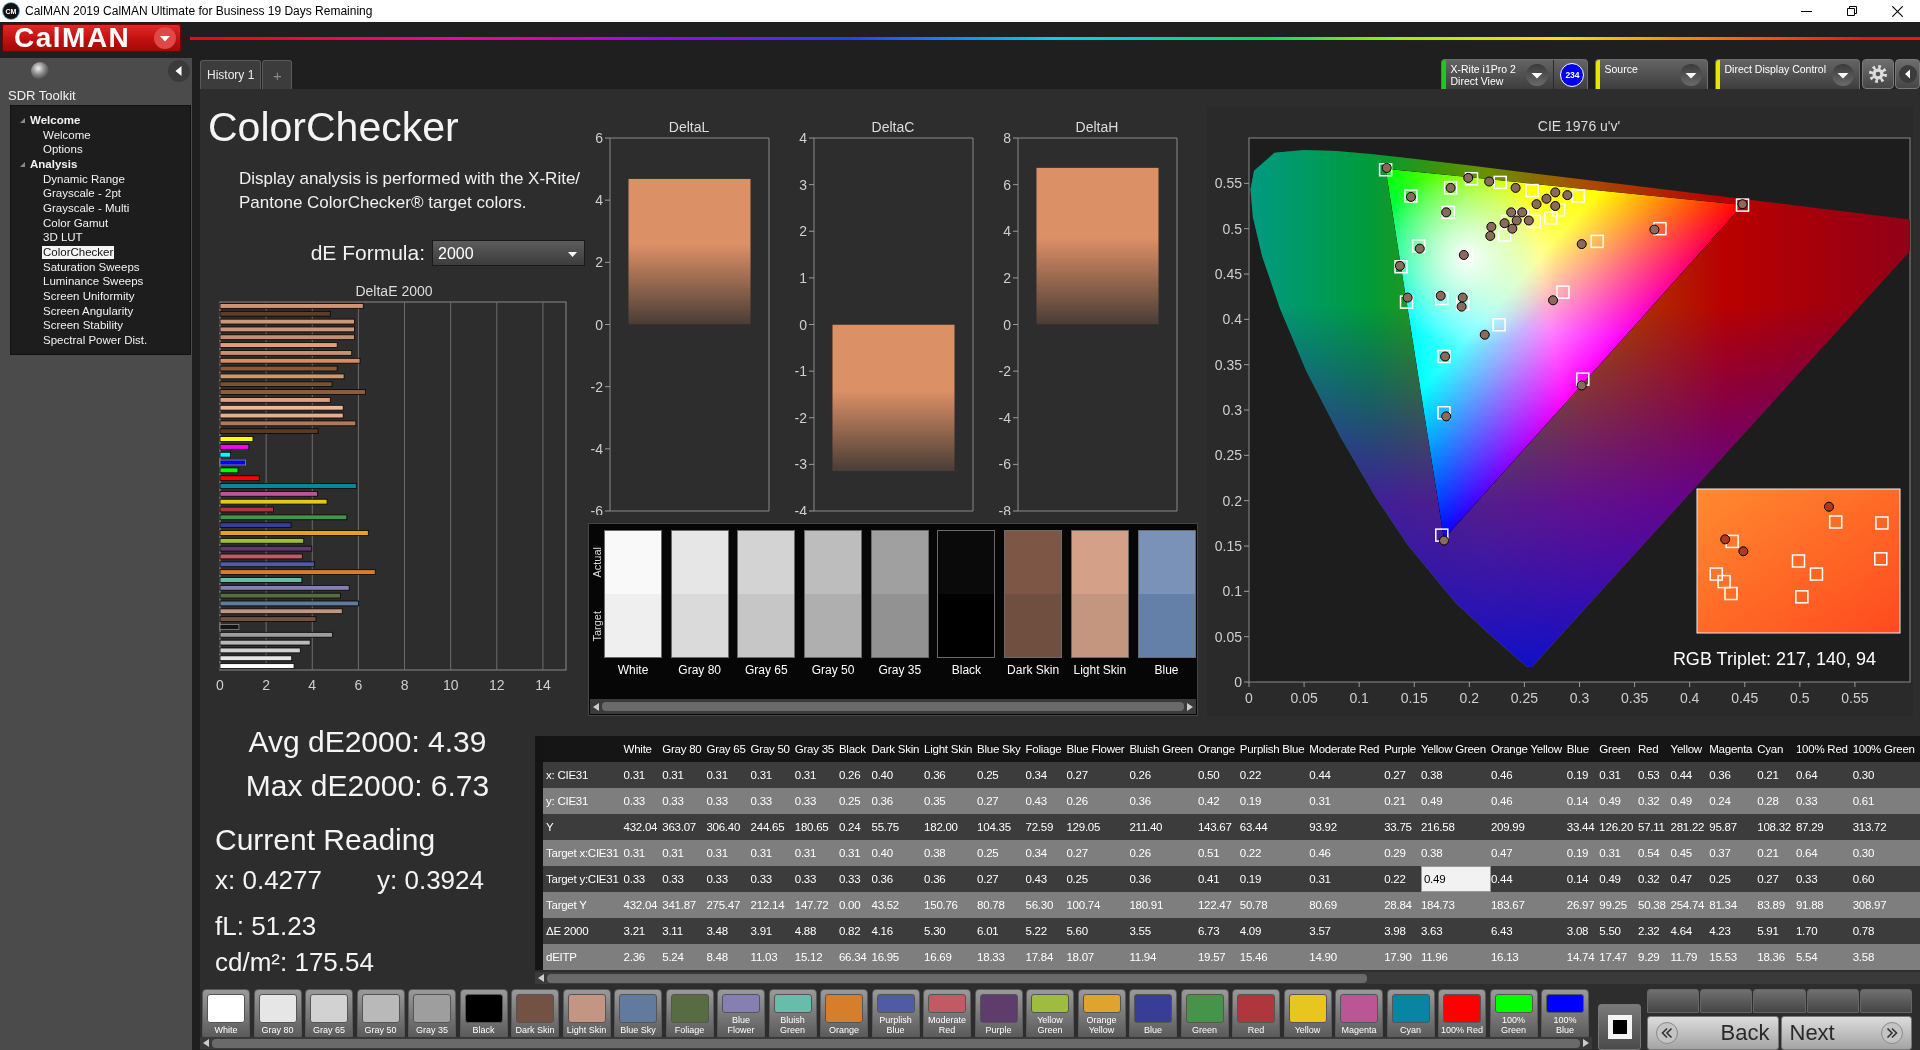 This screenshot has width=1920, height=1050. What do you see at coordinates (1153, 1013) in the screenshot?
I see `patch-button: Blue` at bounding box center [1153, 1013].